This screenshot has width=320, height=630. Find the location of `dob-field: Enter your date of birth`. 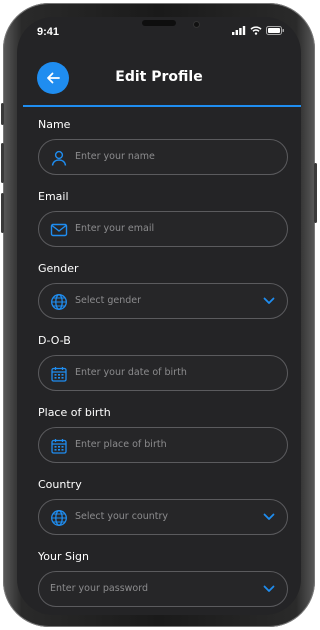

dob-field: Enter your date of birth is located at coordinates (163, 373).